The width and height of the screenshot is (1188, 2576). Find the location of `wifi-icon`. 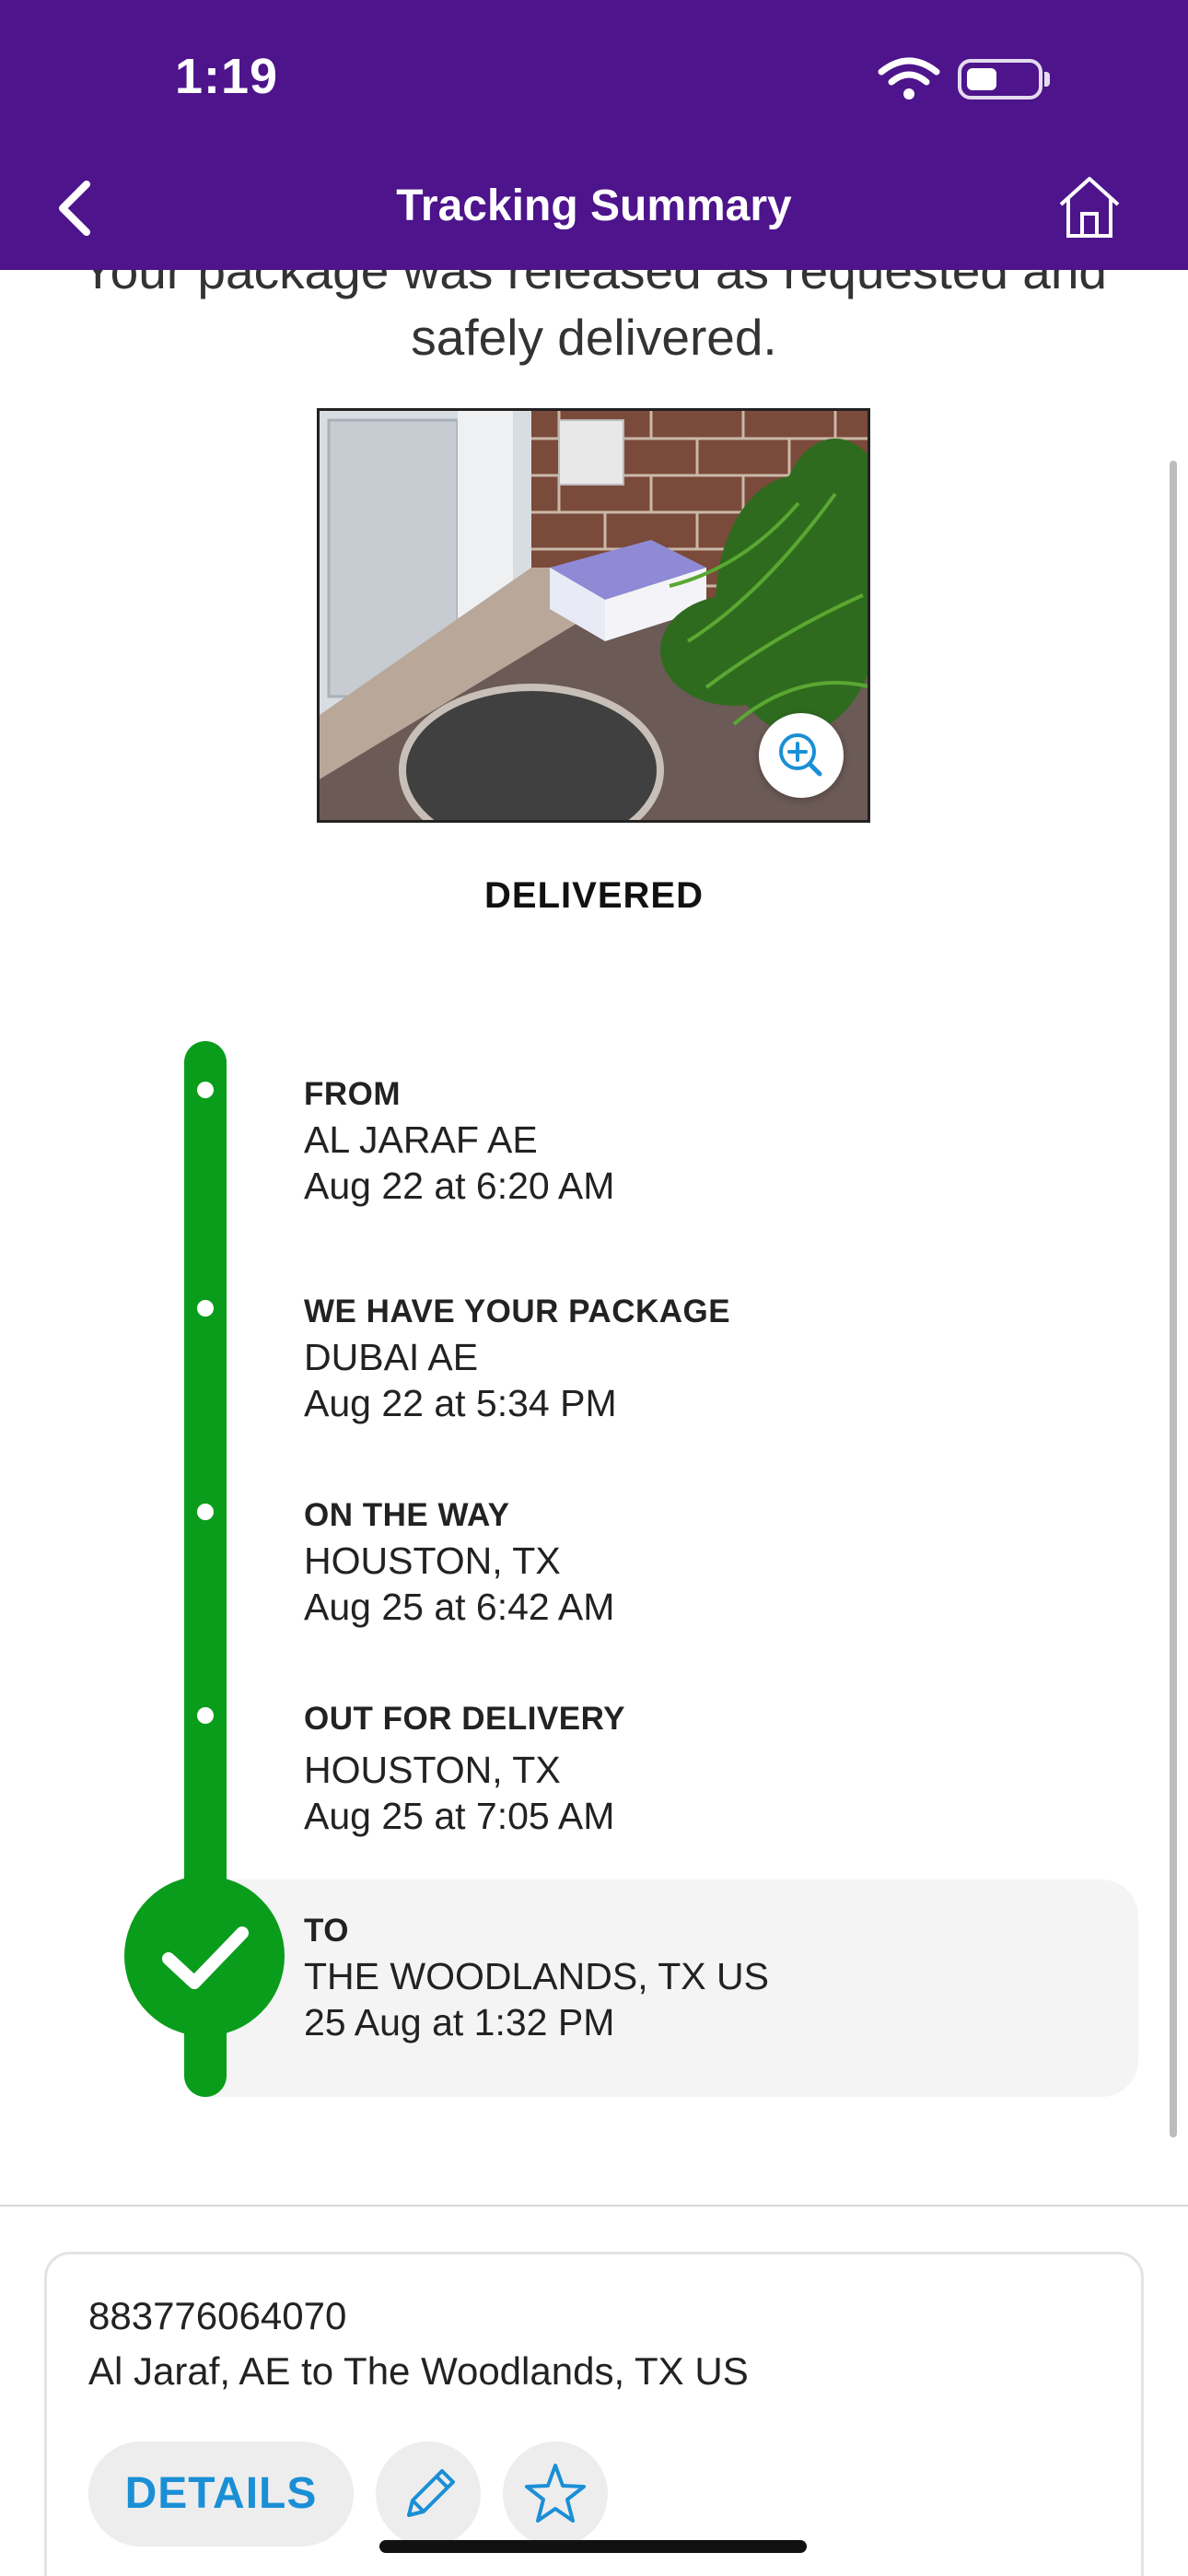

wifi-icon is located at coordinates (909, 78).